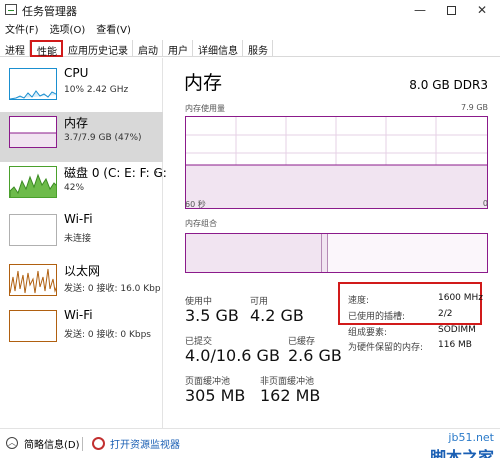 The width and height of the screenshot is (500, 458). I want to click on tab-bar: 进程 性能 应用历史记录 启动 用户 详细信息 服务, so click(250, 49).